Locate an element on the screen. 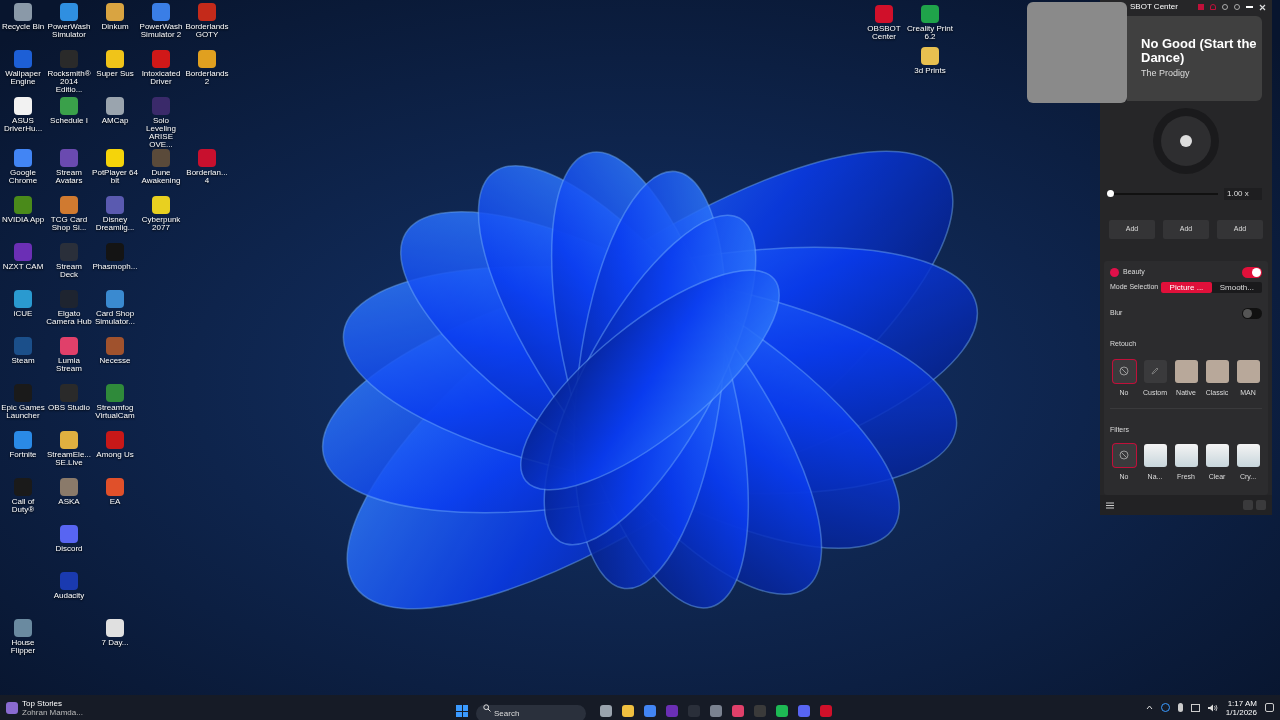  desktop-shortcut: Schedule I is located at coordinates (69, 111).